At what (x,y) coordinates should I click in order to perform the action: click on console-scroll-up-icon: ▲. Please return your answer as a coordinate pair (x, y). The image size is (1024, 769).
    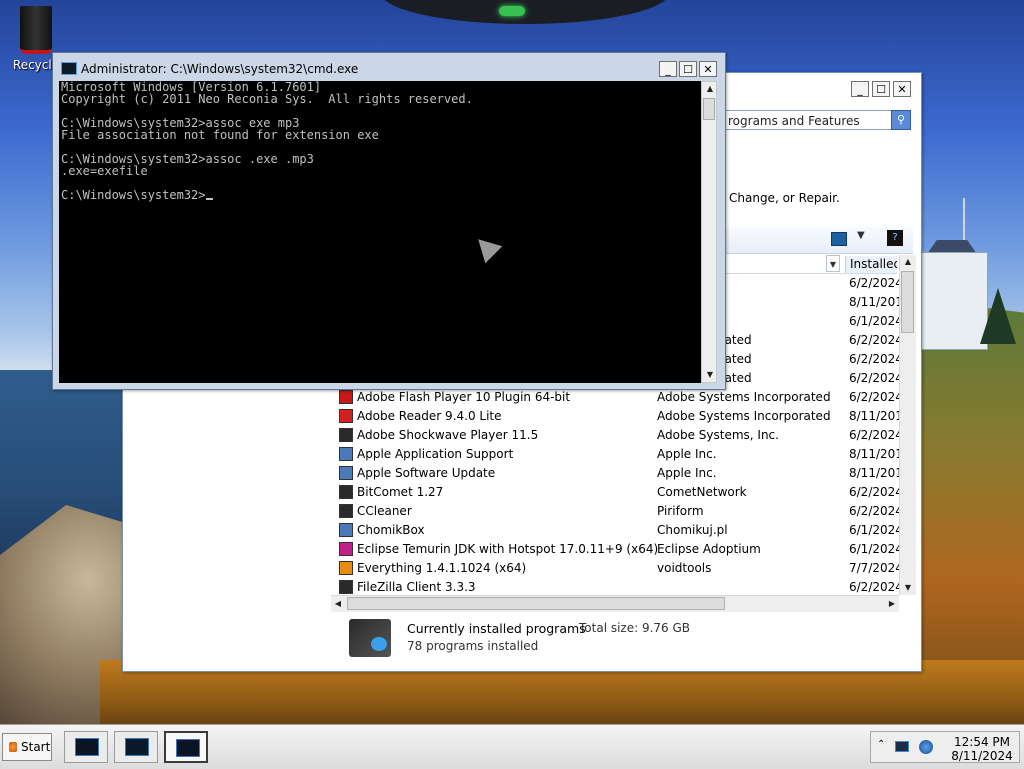
    Looking at the image, I should click on (710, 89).